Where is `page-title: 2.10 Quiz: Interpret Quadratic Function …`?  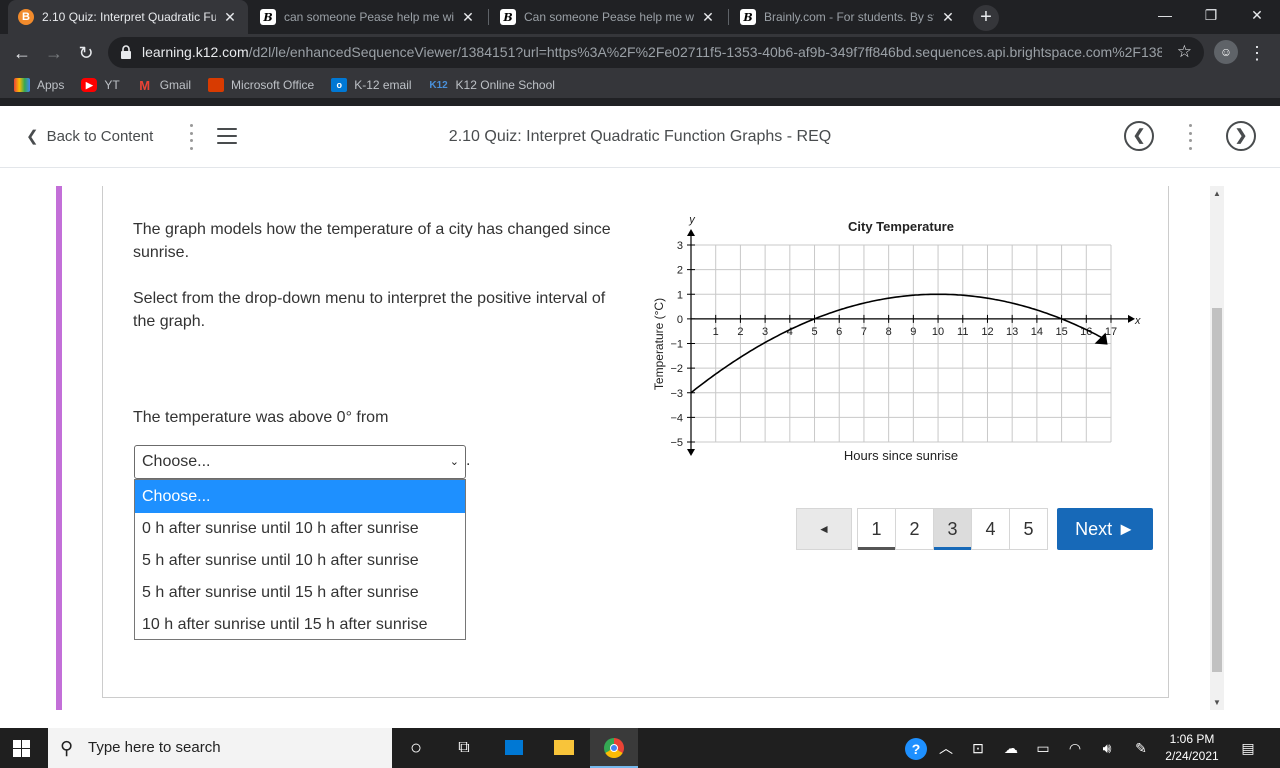
page-title: 2.10 Quiz: Interpret Quadratic Function … is located at coordinates (640, 136).